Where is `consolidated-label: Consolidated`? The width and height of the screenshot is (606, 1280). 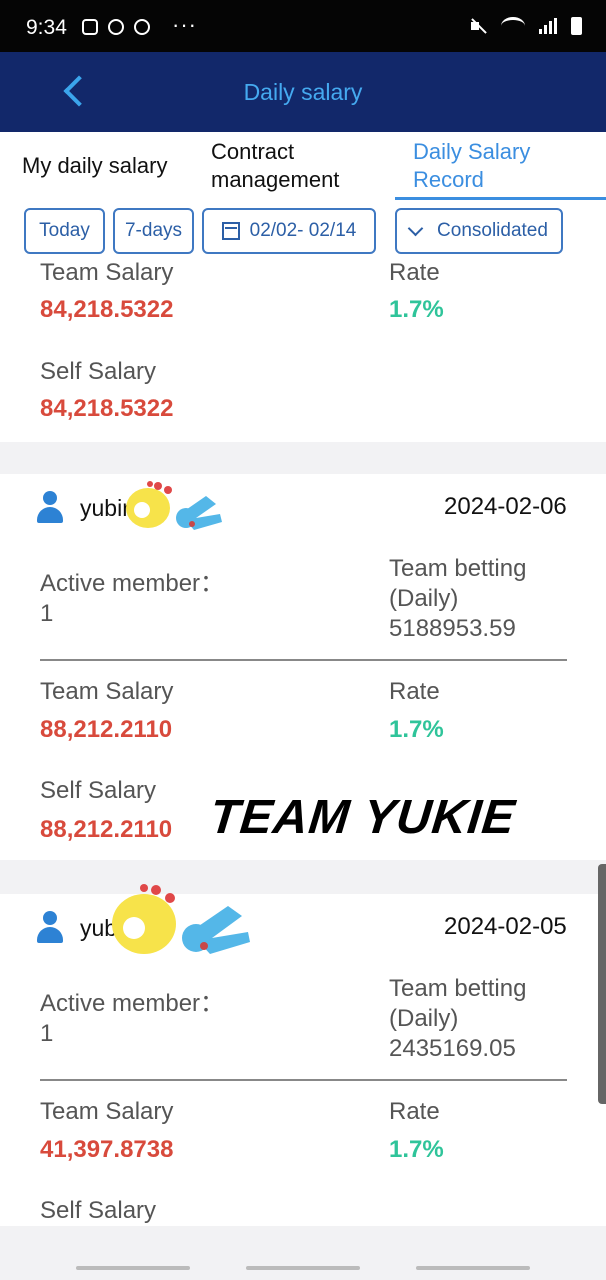 consolidated-label: Consolidated is located at coordinates (492, 230).